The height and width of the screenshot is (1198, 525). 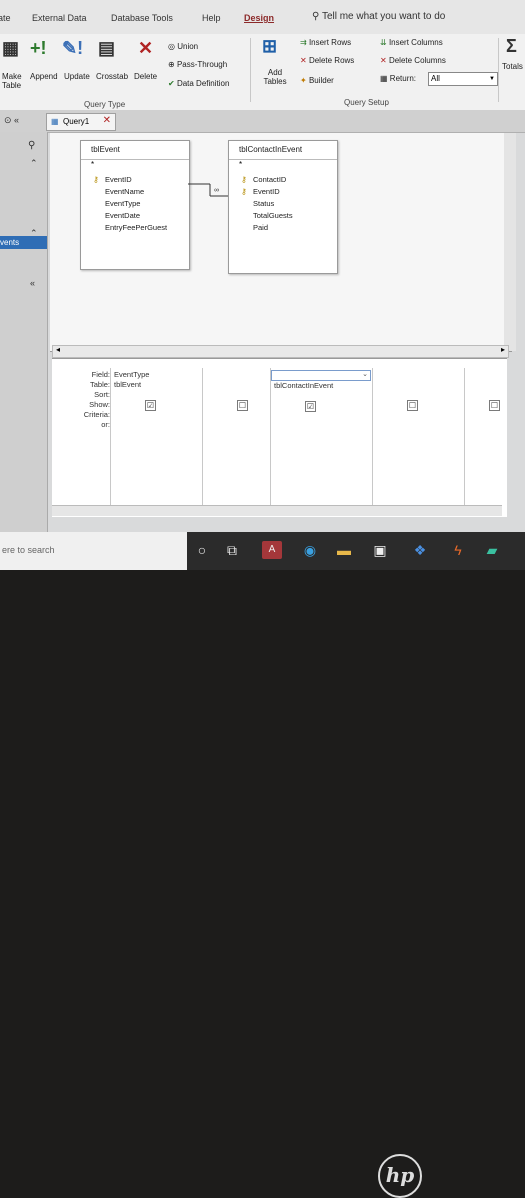 I want to click on store-icon: ▣, so click(x=380, y=550).